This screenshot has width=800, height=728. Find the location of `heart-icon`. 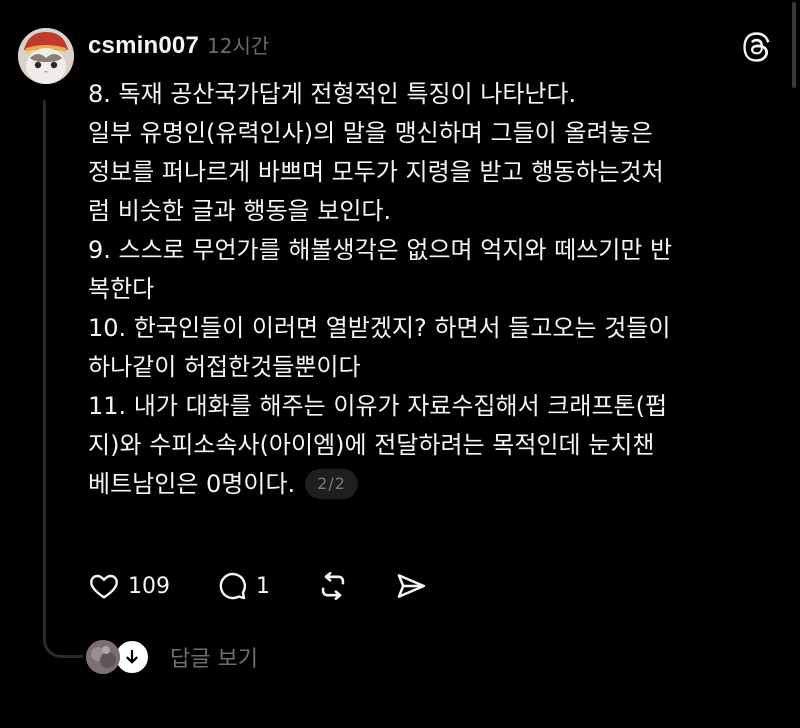

heart-icon is located at coordinates (104, 586).